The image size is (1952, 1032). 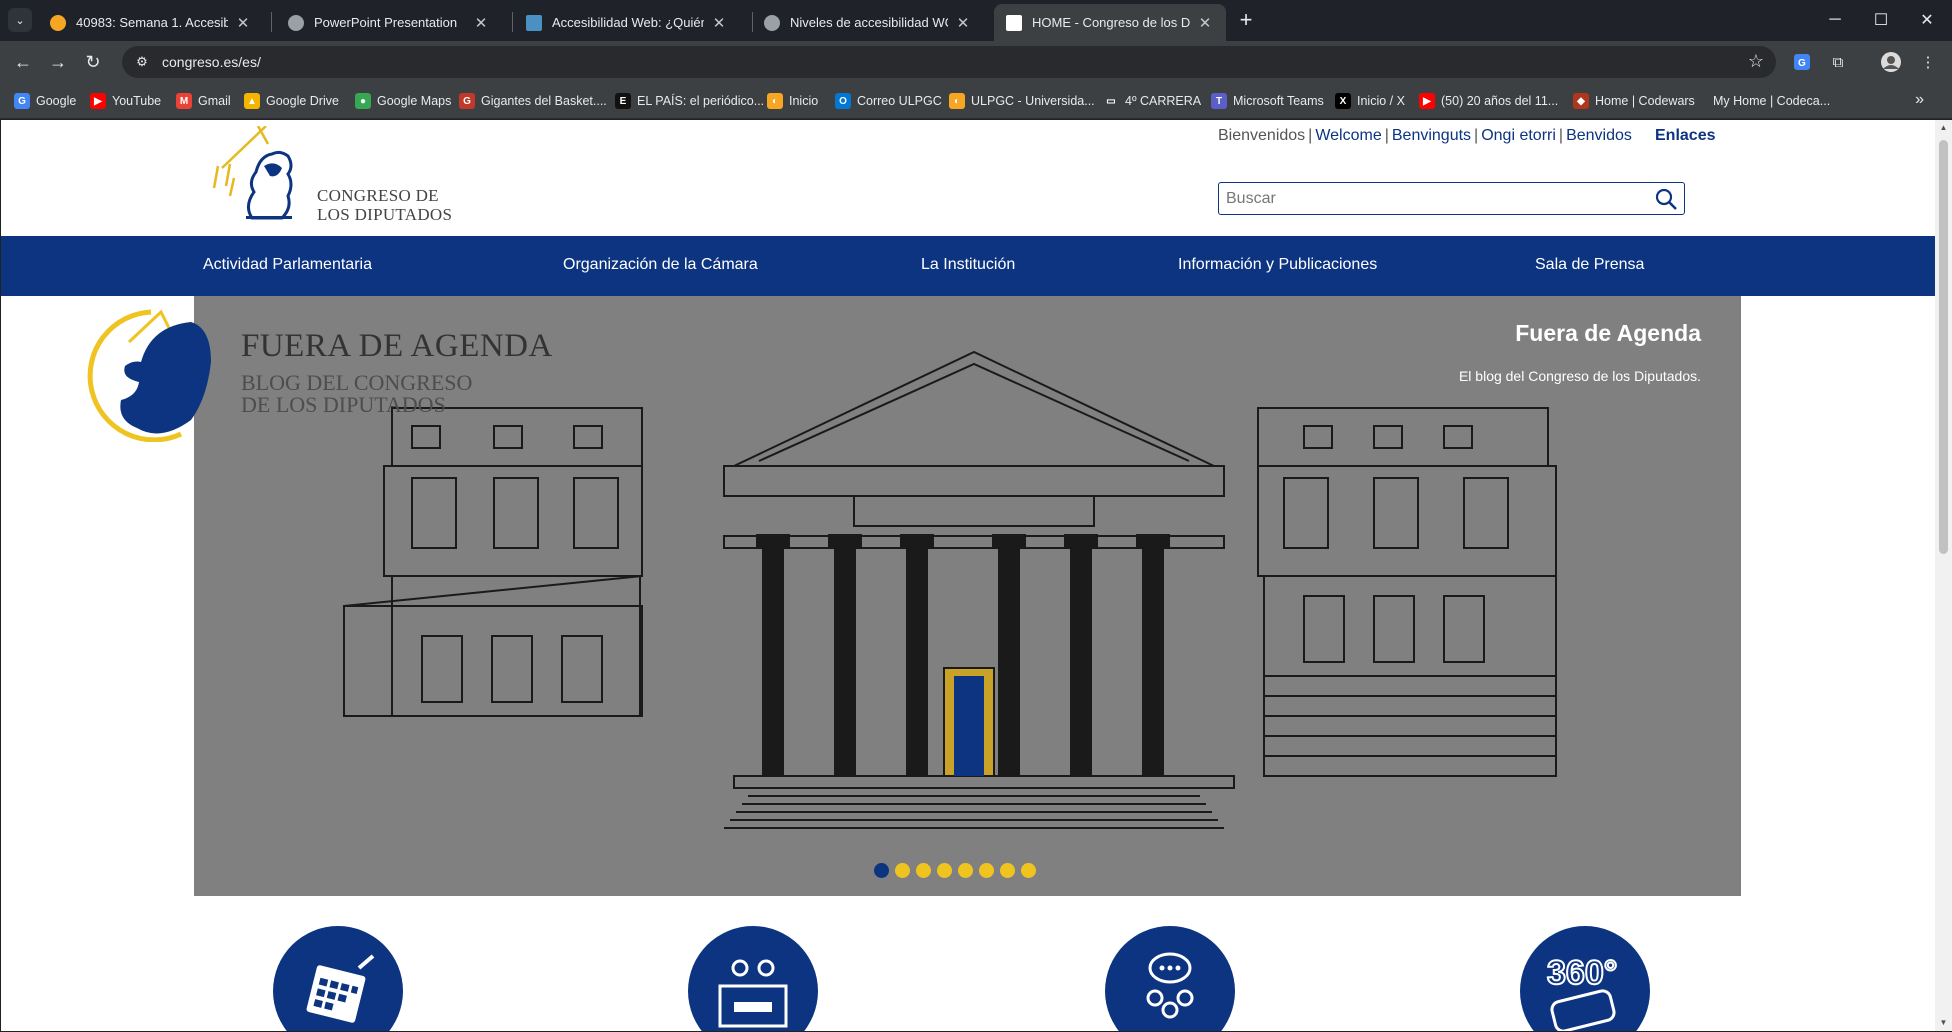 What do you see at coordinates (627, 22) in the screenshot?
I see `browser-tab-3: Accesibilidad Web: ¿Quién crea ✕` at bounding box center [627, 22].